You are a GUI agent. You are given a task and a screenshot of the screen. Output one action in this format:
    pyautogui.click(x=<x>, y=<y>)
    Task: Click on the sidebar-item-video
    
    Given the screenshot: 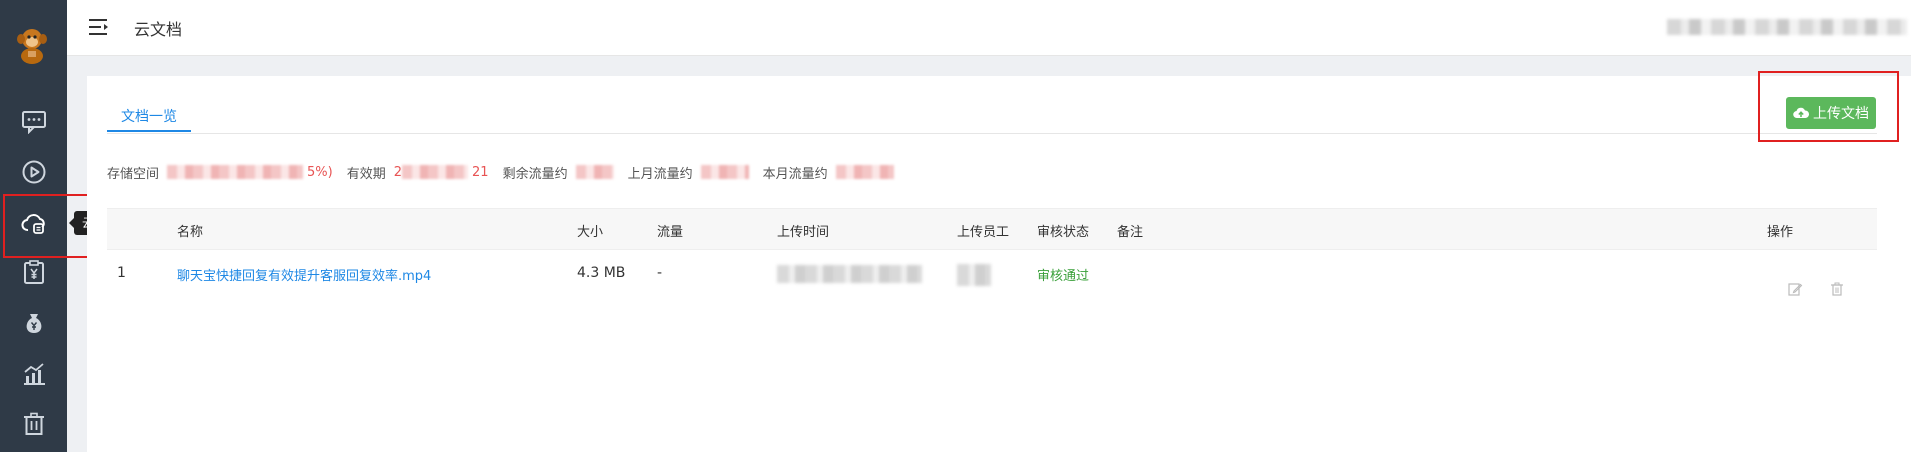 What is the action you would take?
    pyautogui.click(x=33, y=172)
    